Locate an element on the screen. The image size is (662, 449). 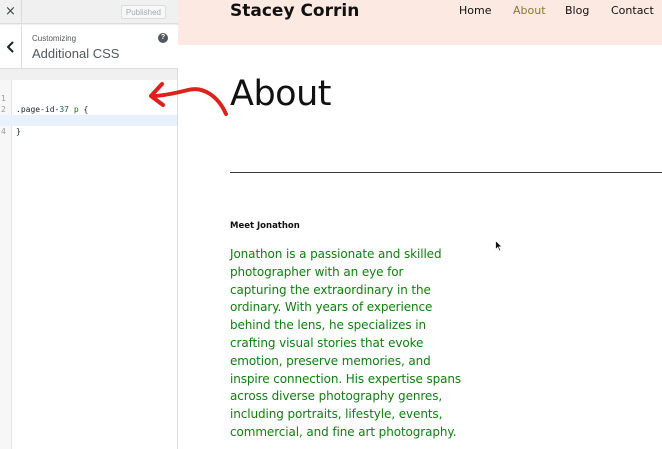
chevron-left-icon is located at coordinates (10, 47).